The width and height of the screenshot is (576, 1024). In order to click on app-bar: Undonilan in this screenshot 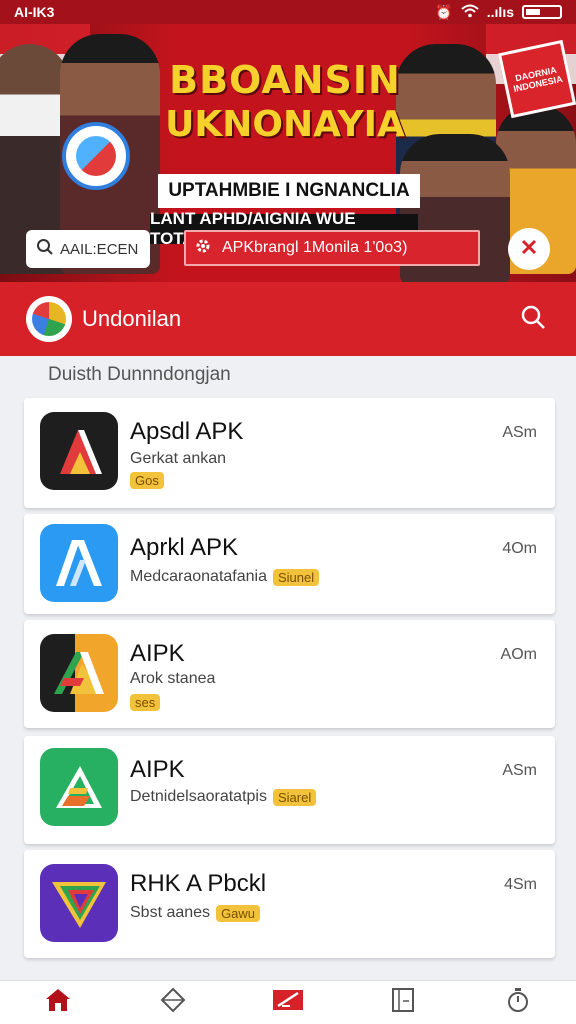, I will do `click(288, 319)`.